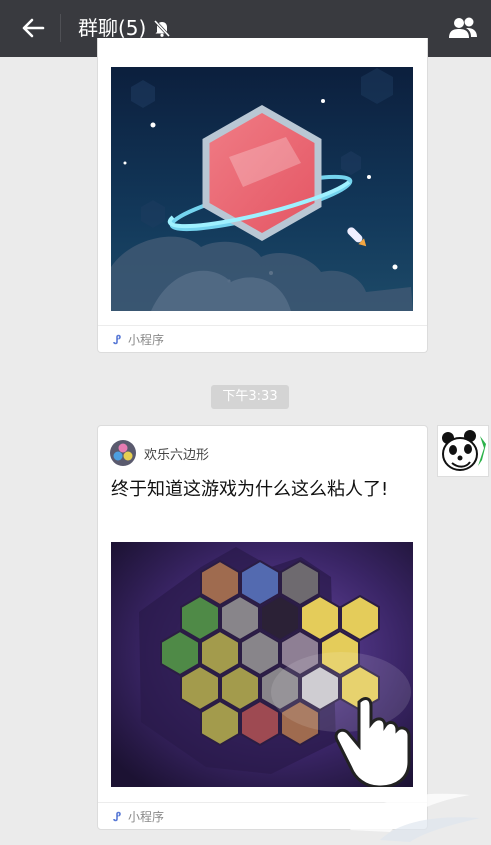 Image resolution: width=491 pixels, height=845 pixels. Describe the element at coordinates (262, 338) in the screenshot. I see `mini-program-footer: 小程序` at that location.